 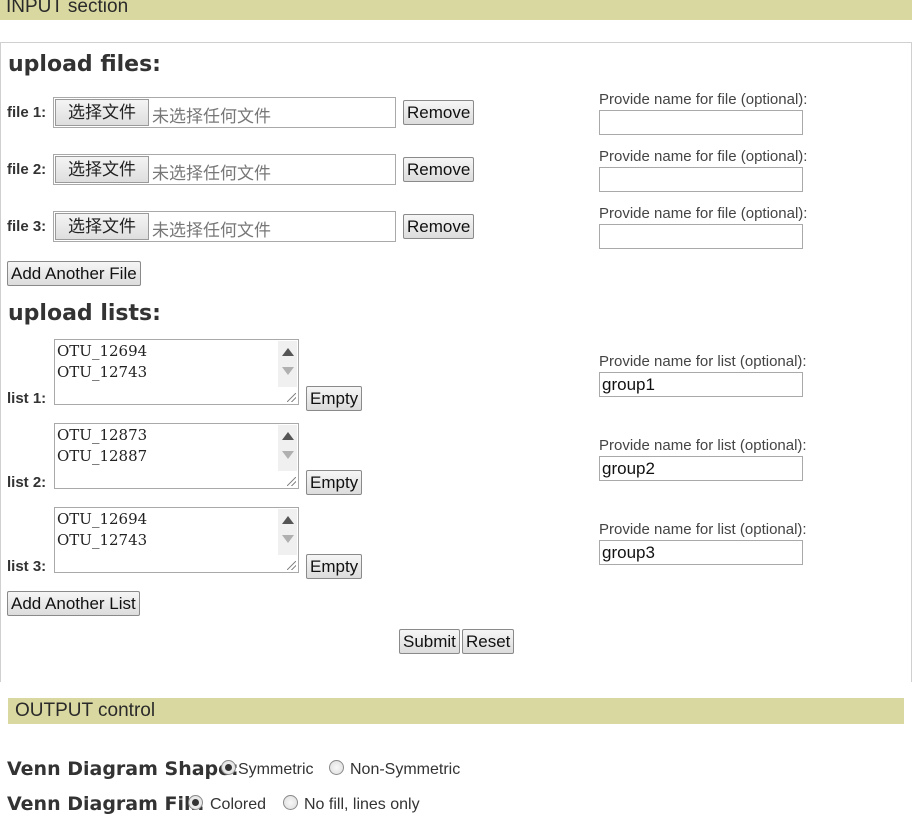 What do you see at coordinates (84, 64) in the screenshot?
I see `upload-files-heading: upload files:` at bounding box center [84, 64].